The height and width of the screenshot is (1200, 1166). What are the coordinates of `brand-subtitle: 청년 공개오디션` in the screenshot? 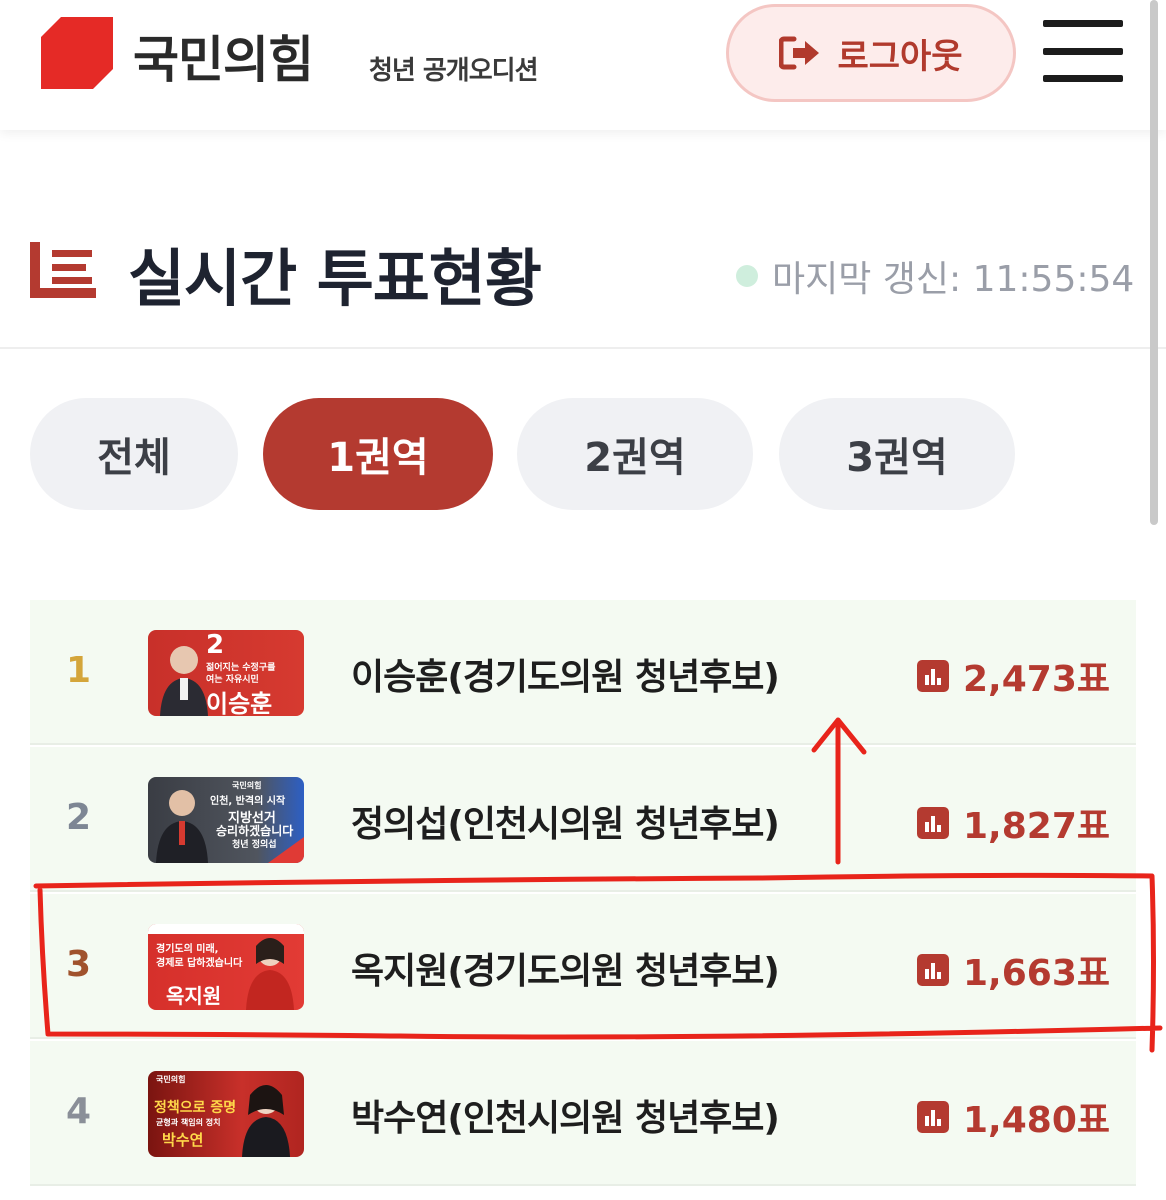 It's located at (453, 71).